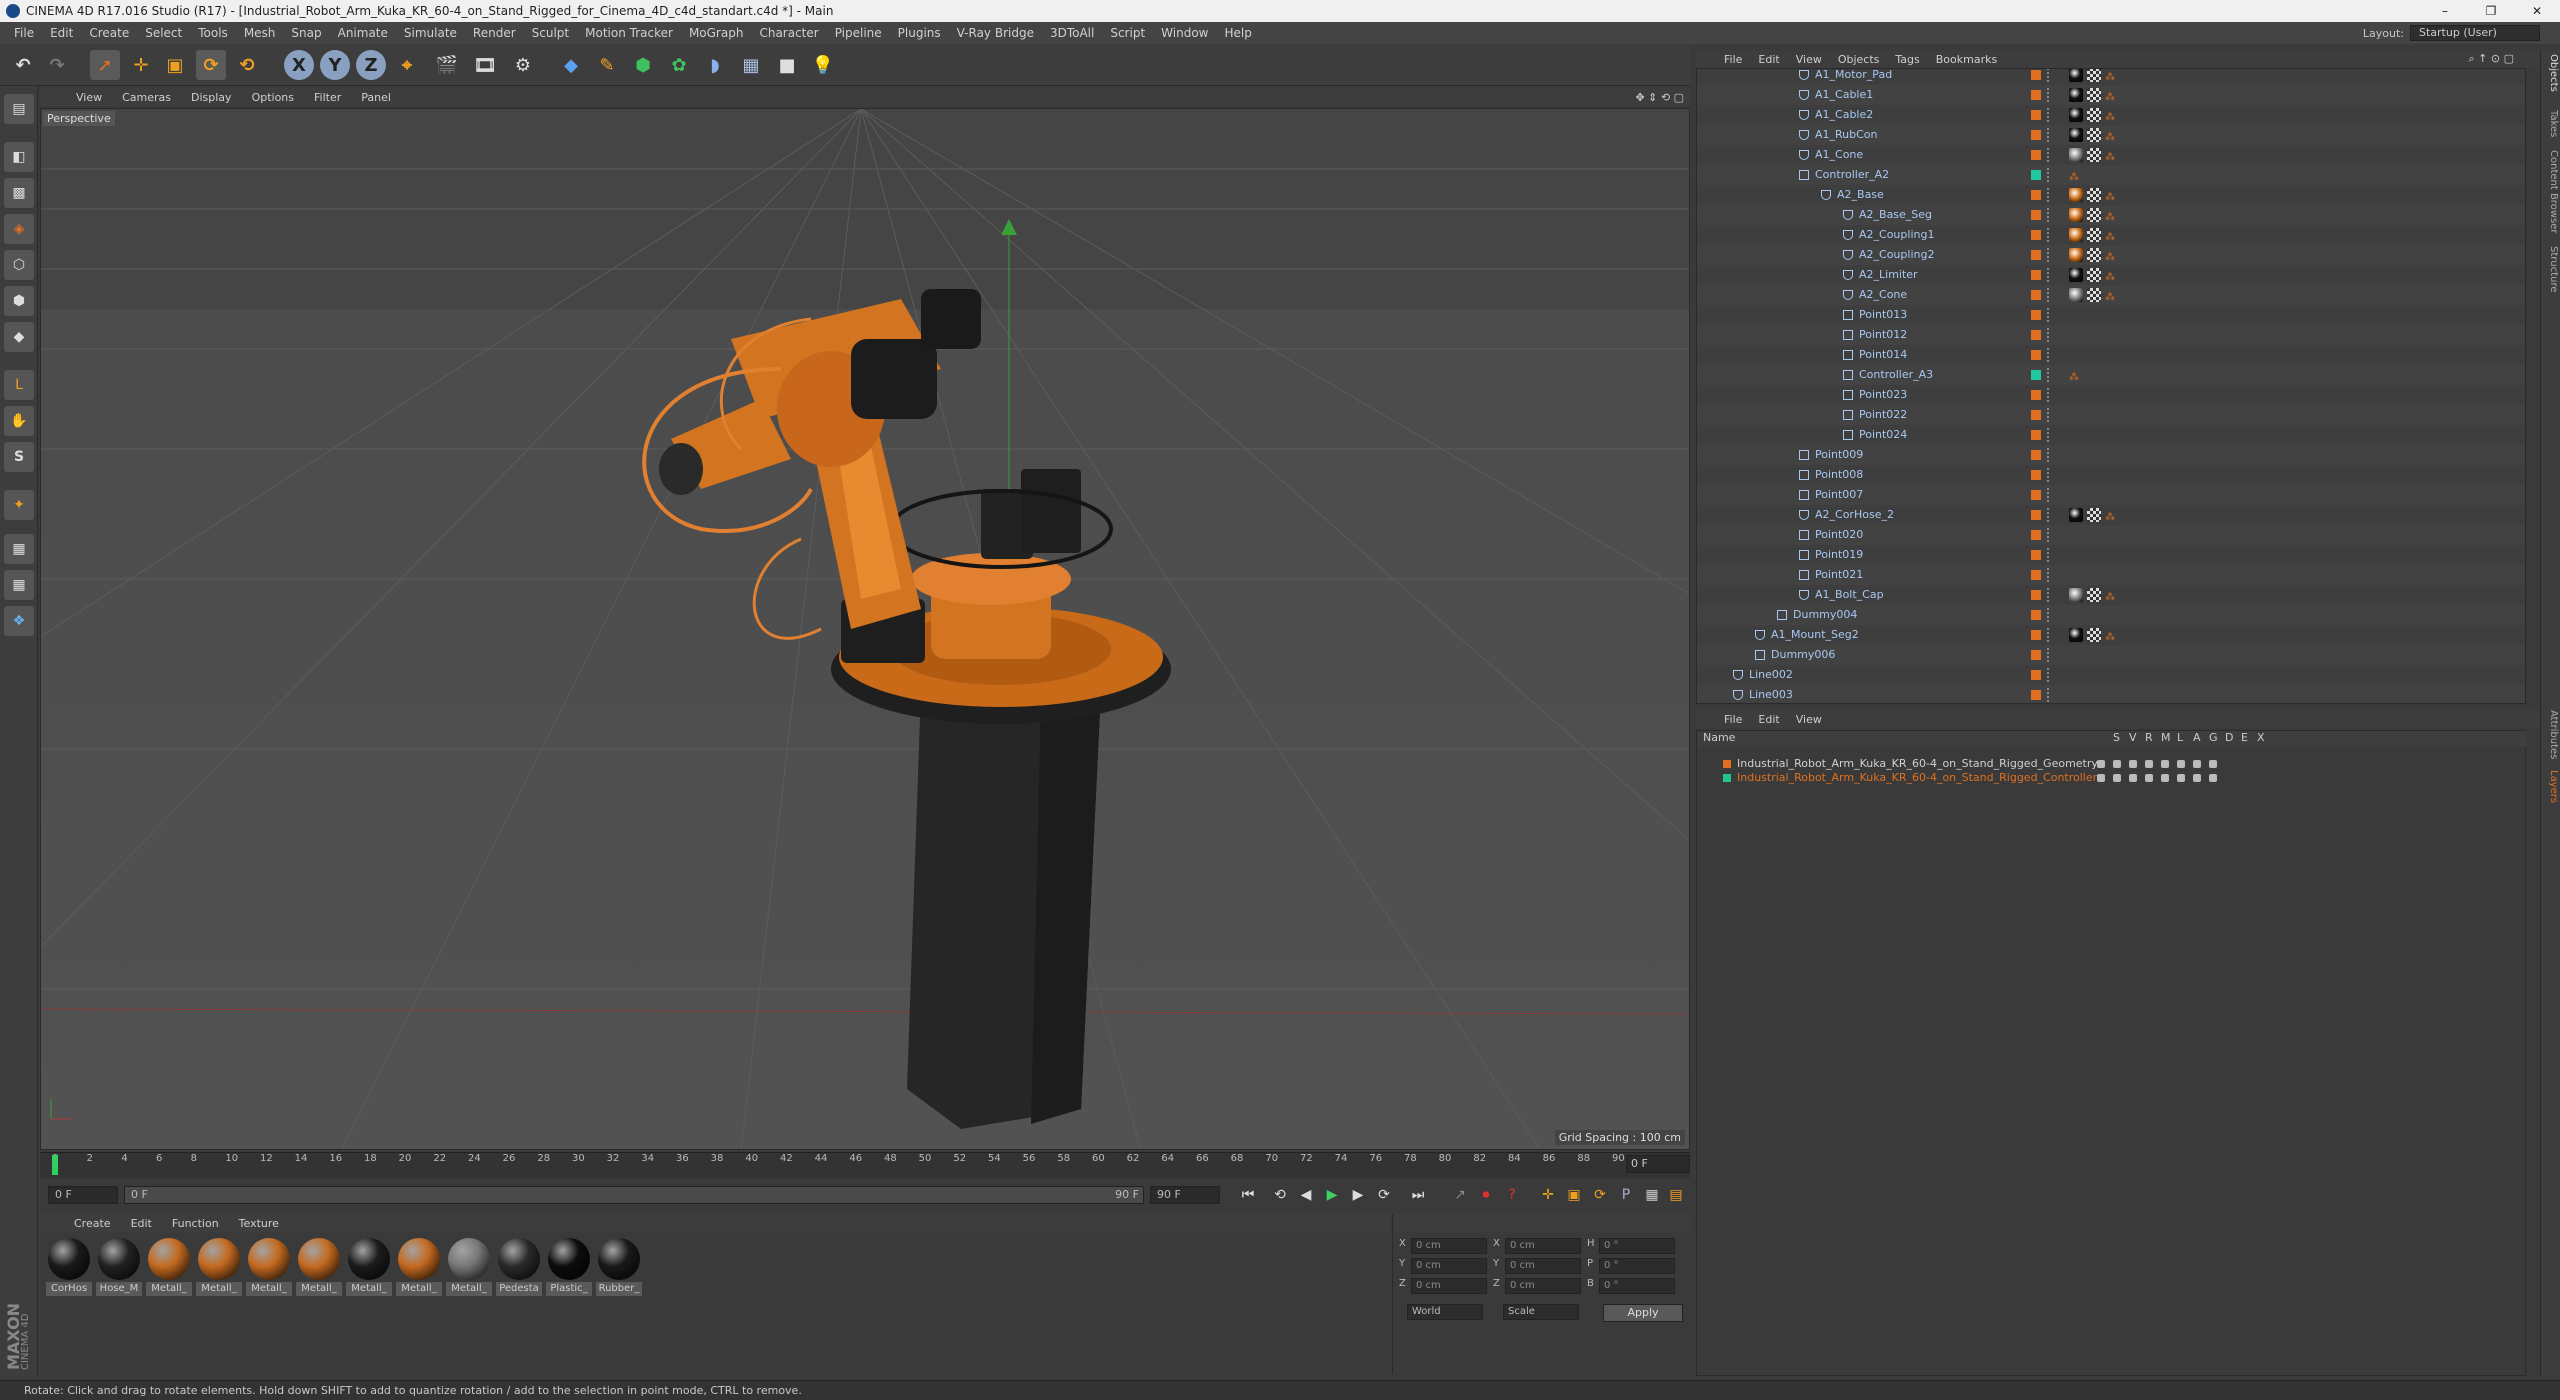  I want to click on object-tree-row: A2_Coupling1 ⁂, so click(2111, 235).